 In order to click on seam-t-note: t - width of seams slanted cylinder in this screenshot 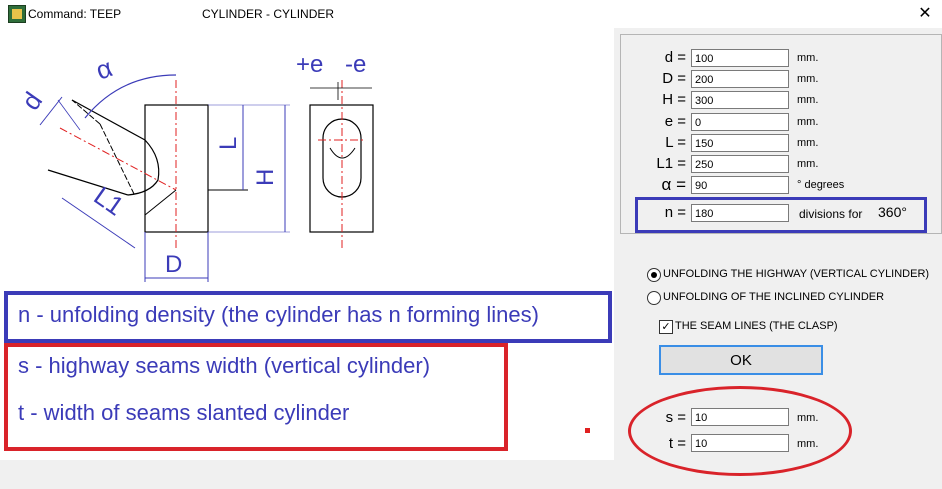, I will do `click(184, 412)`.